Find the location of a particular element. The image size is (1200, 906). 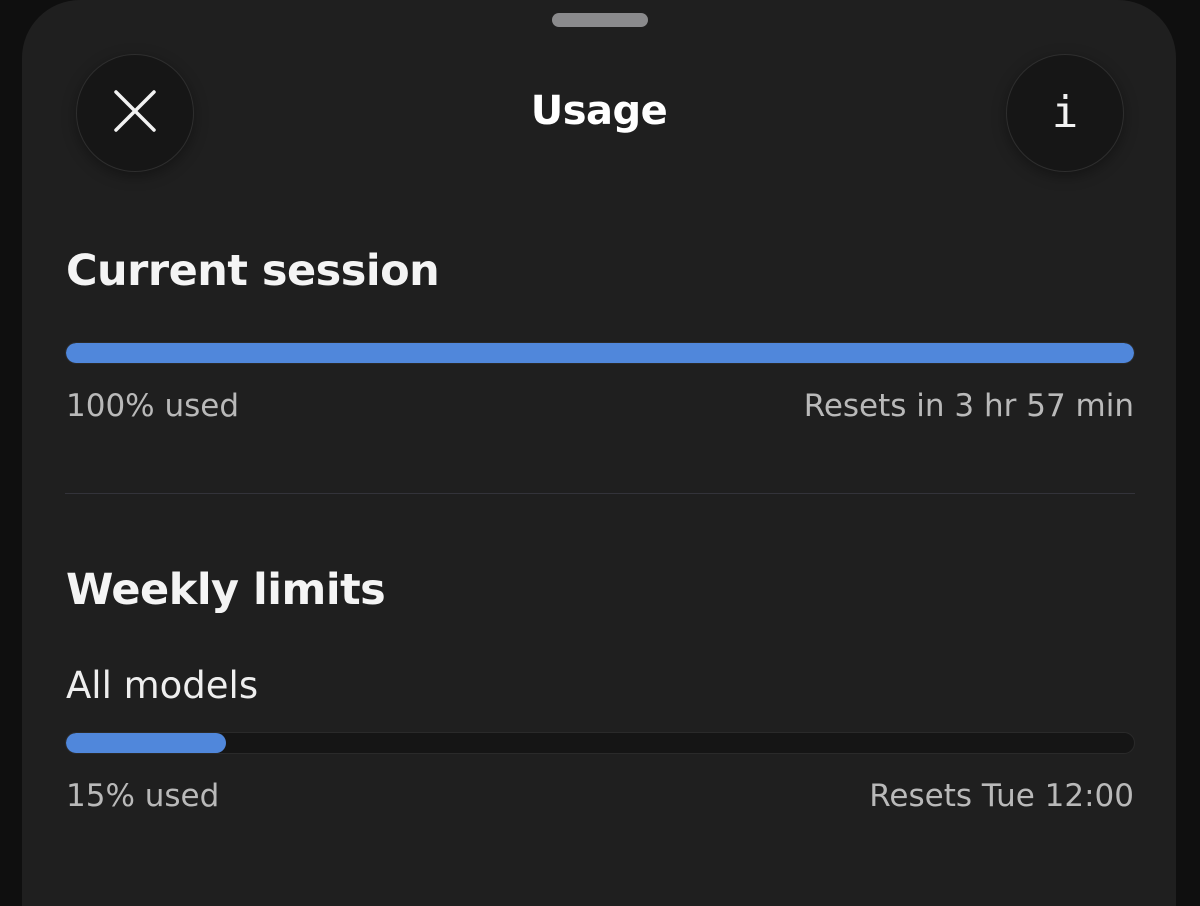

section-divider is located at coordinates (600, 493).